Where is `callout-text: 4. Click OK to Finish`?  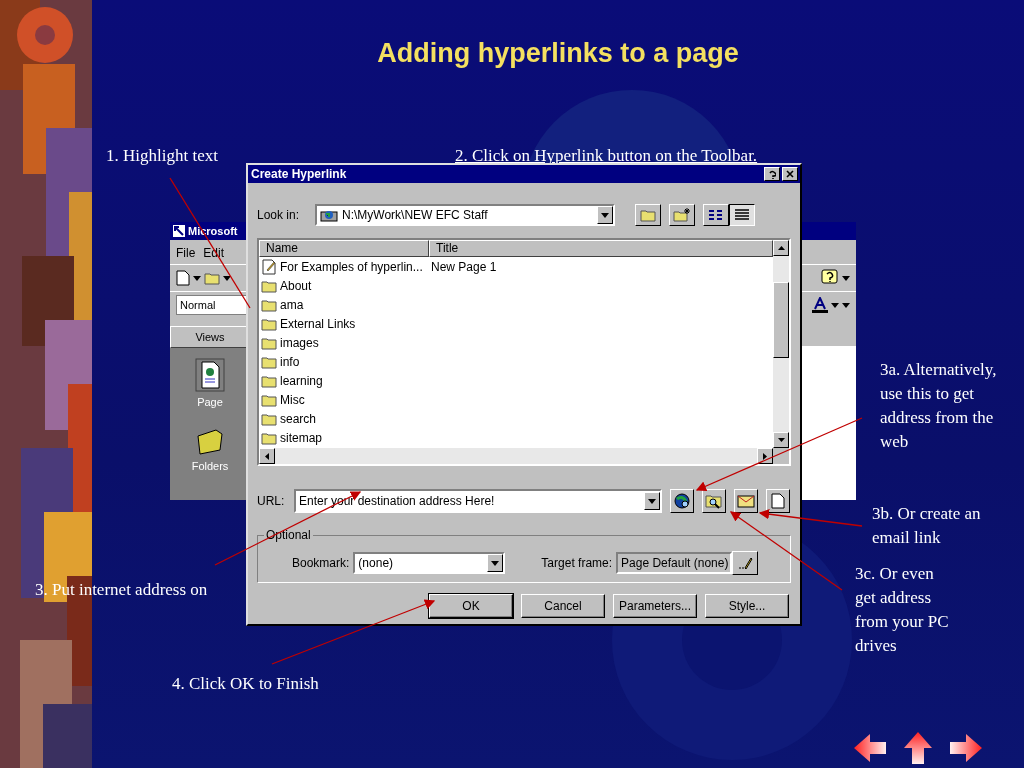
callout-text: 4. Click OK to Finish is located at coordinates (246, 684).